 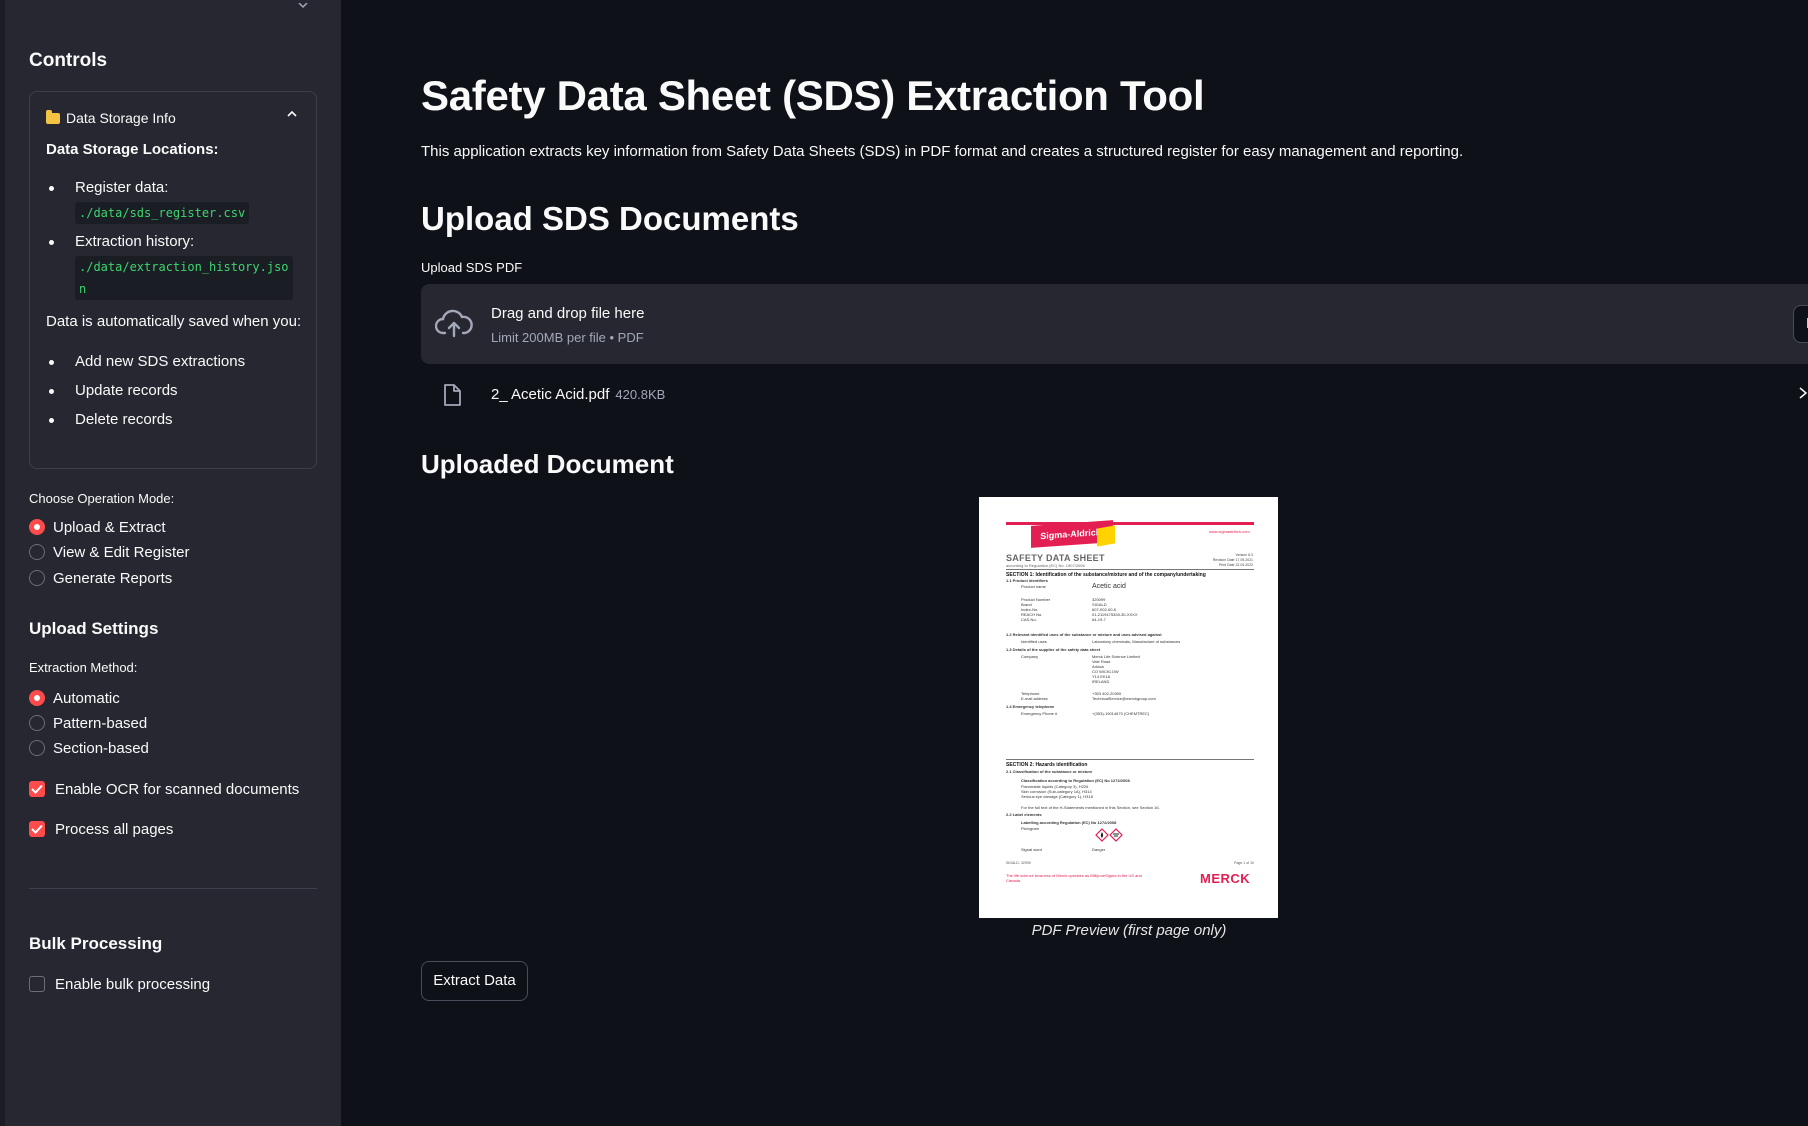 What do you see at coordinates (292, 114) in the screenshot?
I see `chevron-up-icon` at bounding box center [292, 114].